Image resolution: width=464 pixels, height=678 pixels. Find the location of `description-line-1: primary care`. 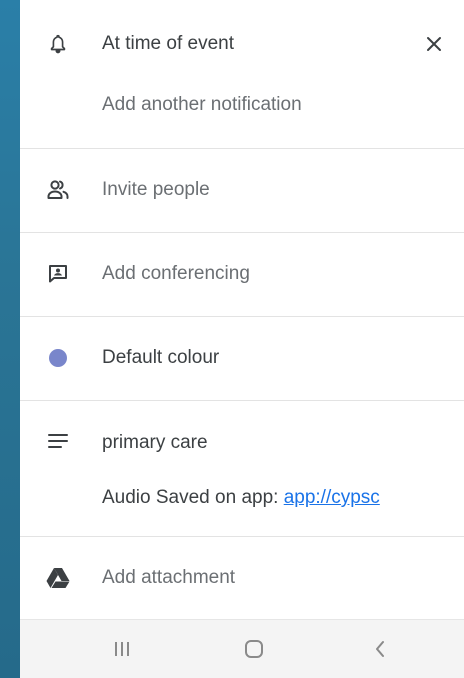

description-line-1: primary care is located at coordinates (155, 443).